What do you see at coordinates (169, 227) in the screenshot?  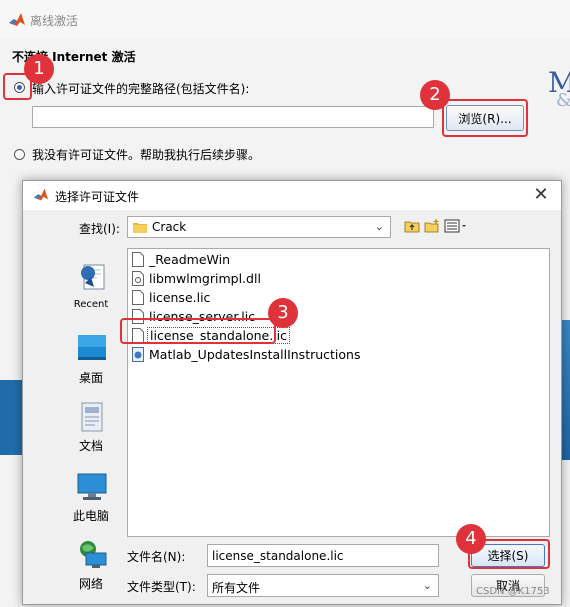 I see `look-in-value: Crack` at bounding box center [169, 227].